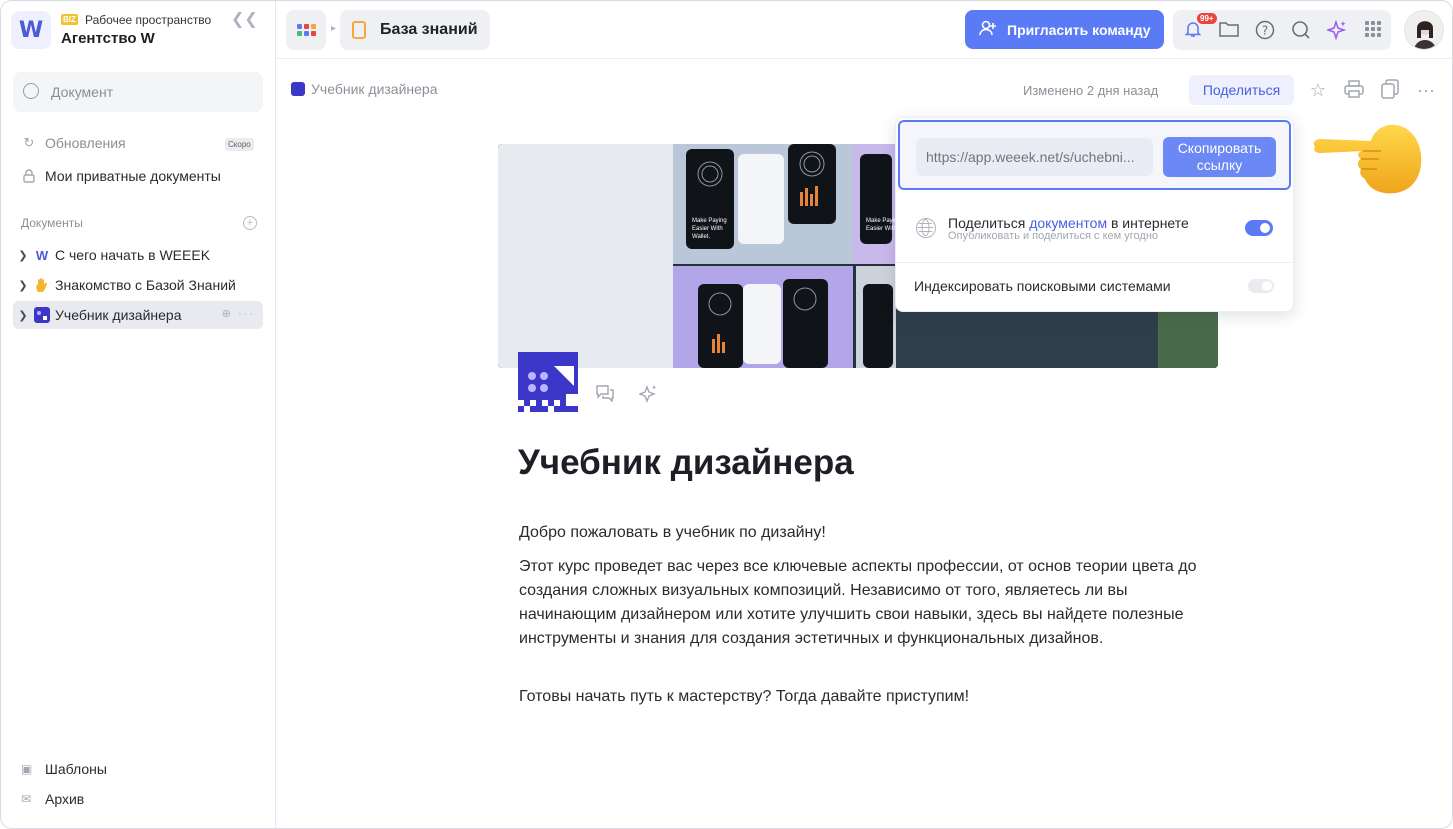 This screenshot has width=1453, height=829. What do you see at coordinates (701, 237) in the screenshot?
I see `svg-text: Wallet.` at bounding box center [701, 237].